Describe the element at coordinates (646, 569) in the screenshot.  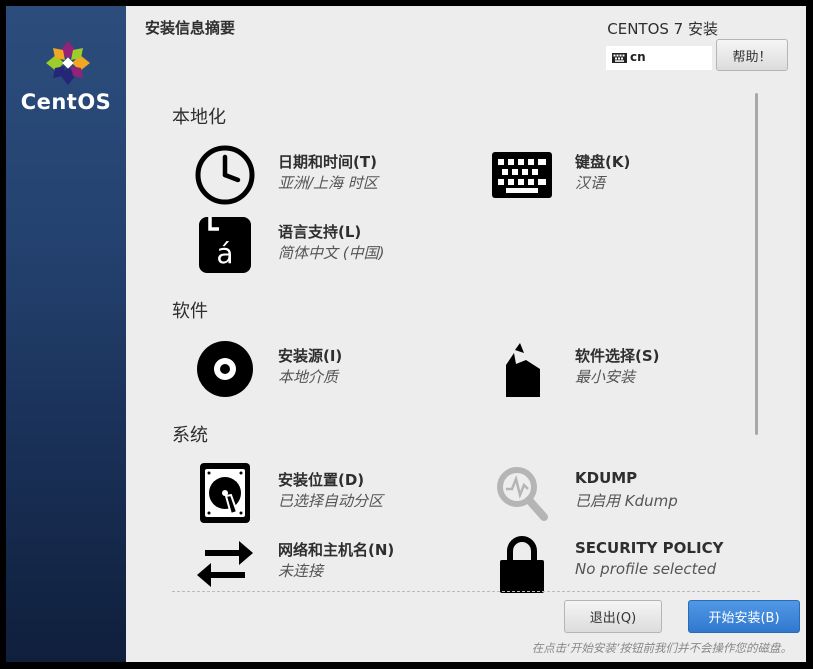
I see `spoke-security-policy-status: No profile selected` at that location.